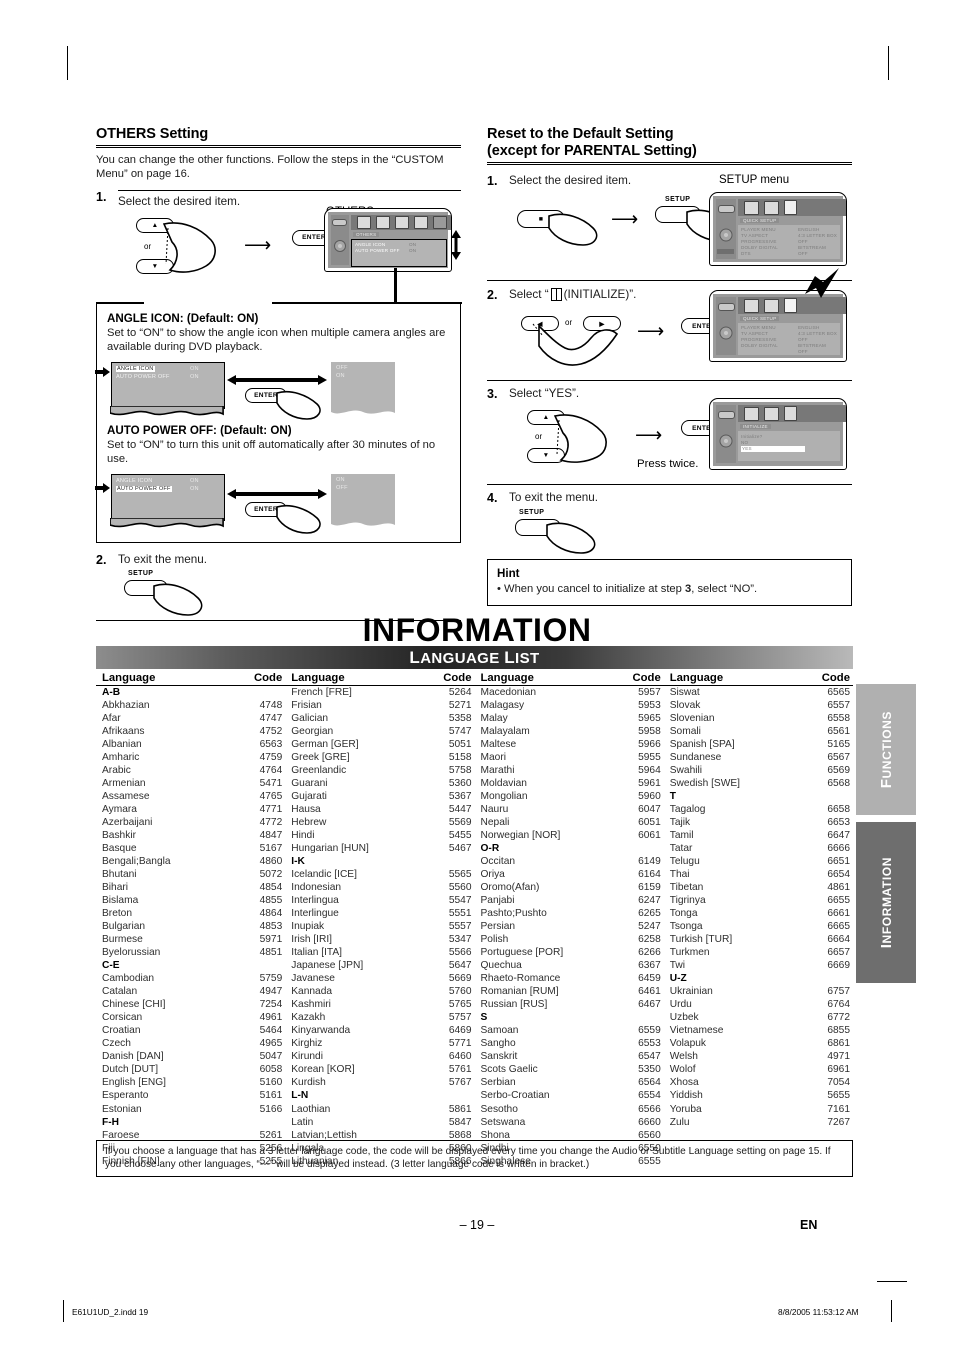 The image size is (954, 1351). What do you see at coordinates (809, 1225) in the screenshot?
I see `language-mark: EN` at bounding box center [809, 1225].